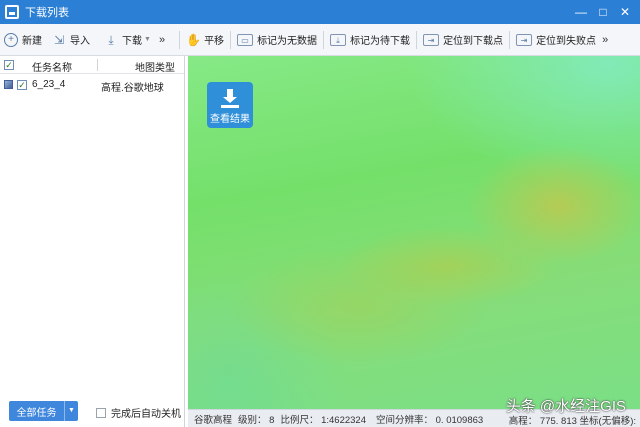 This screenshot has height=427, width=640. What do you see at coordinates (323, 420) in the screenshot?
I see `status-scale: 比例尺： 1:4622324` at bounding box center [323, 420].